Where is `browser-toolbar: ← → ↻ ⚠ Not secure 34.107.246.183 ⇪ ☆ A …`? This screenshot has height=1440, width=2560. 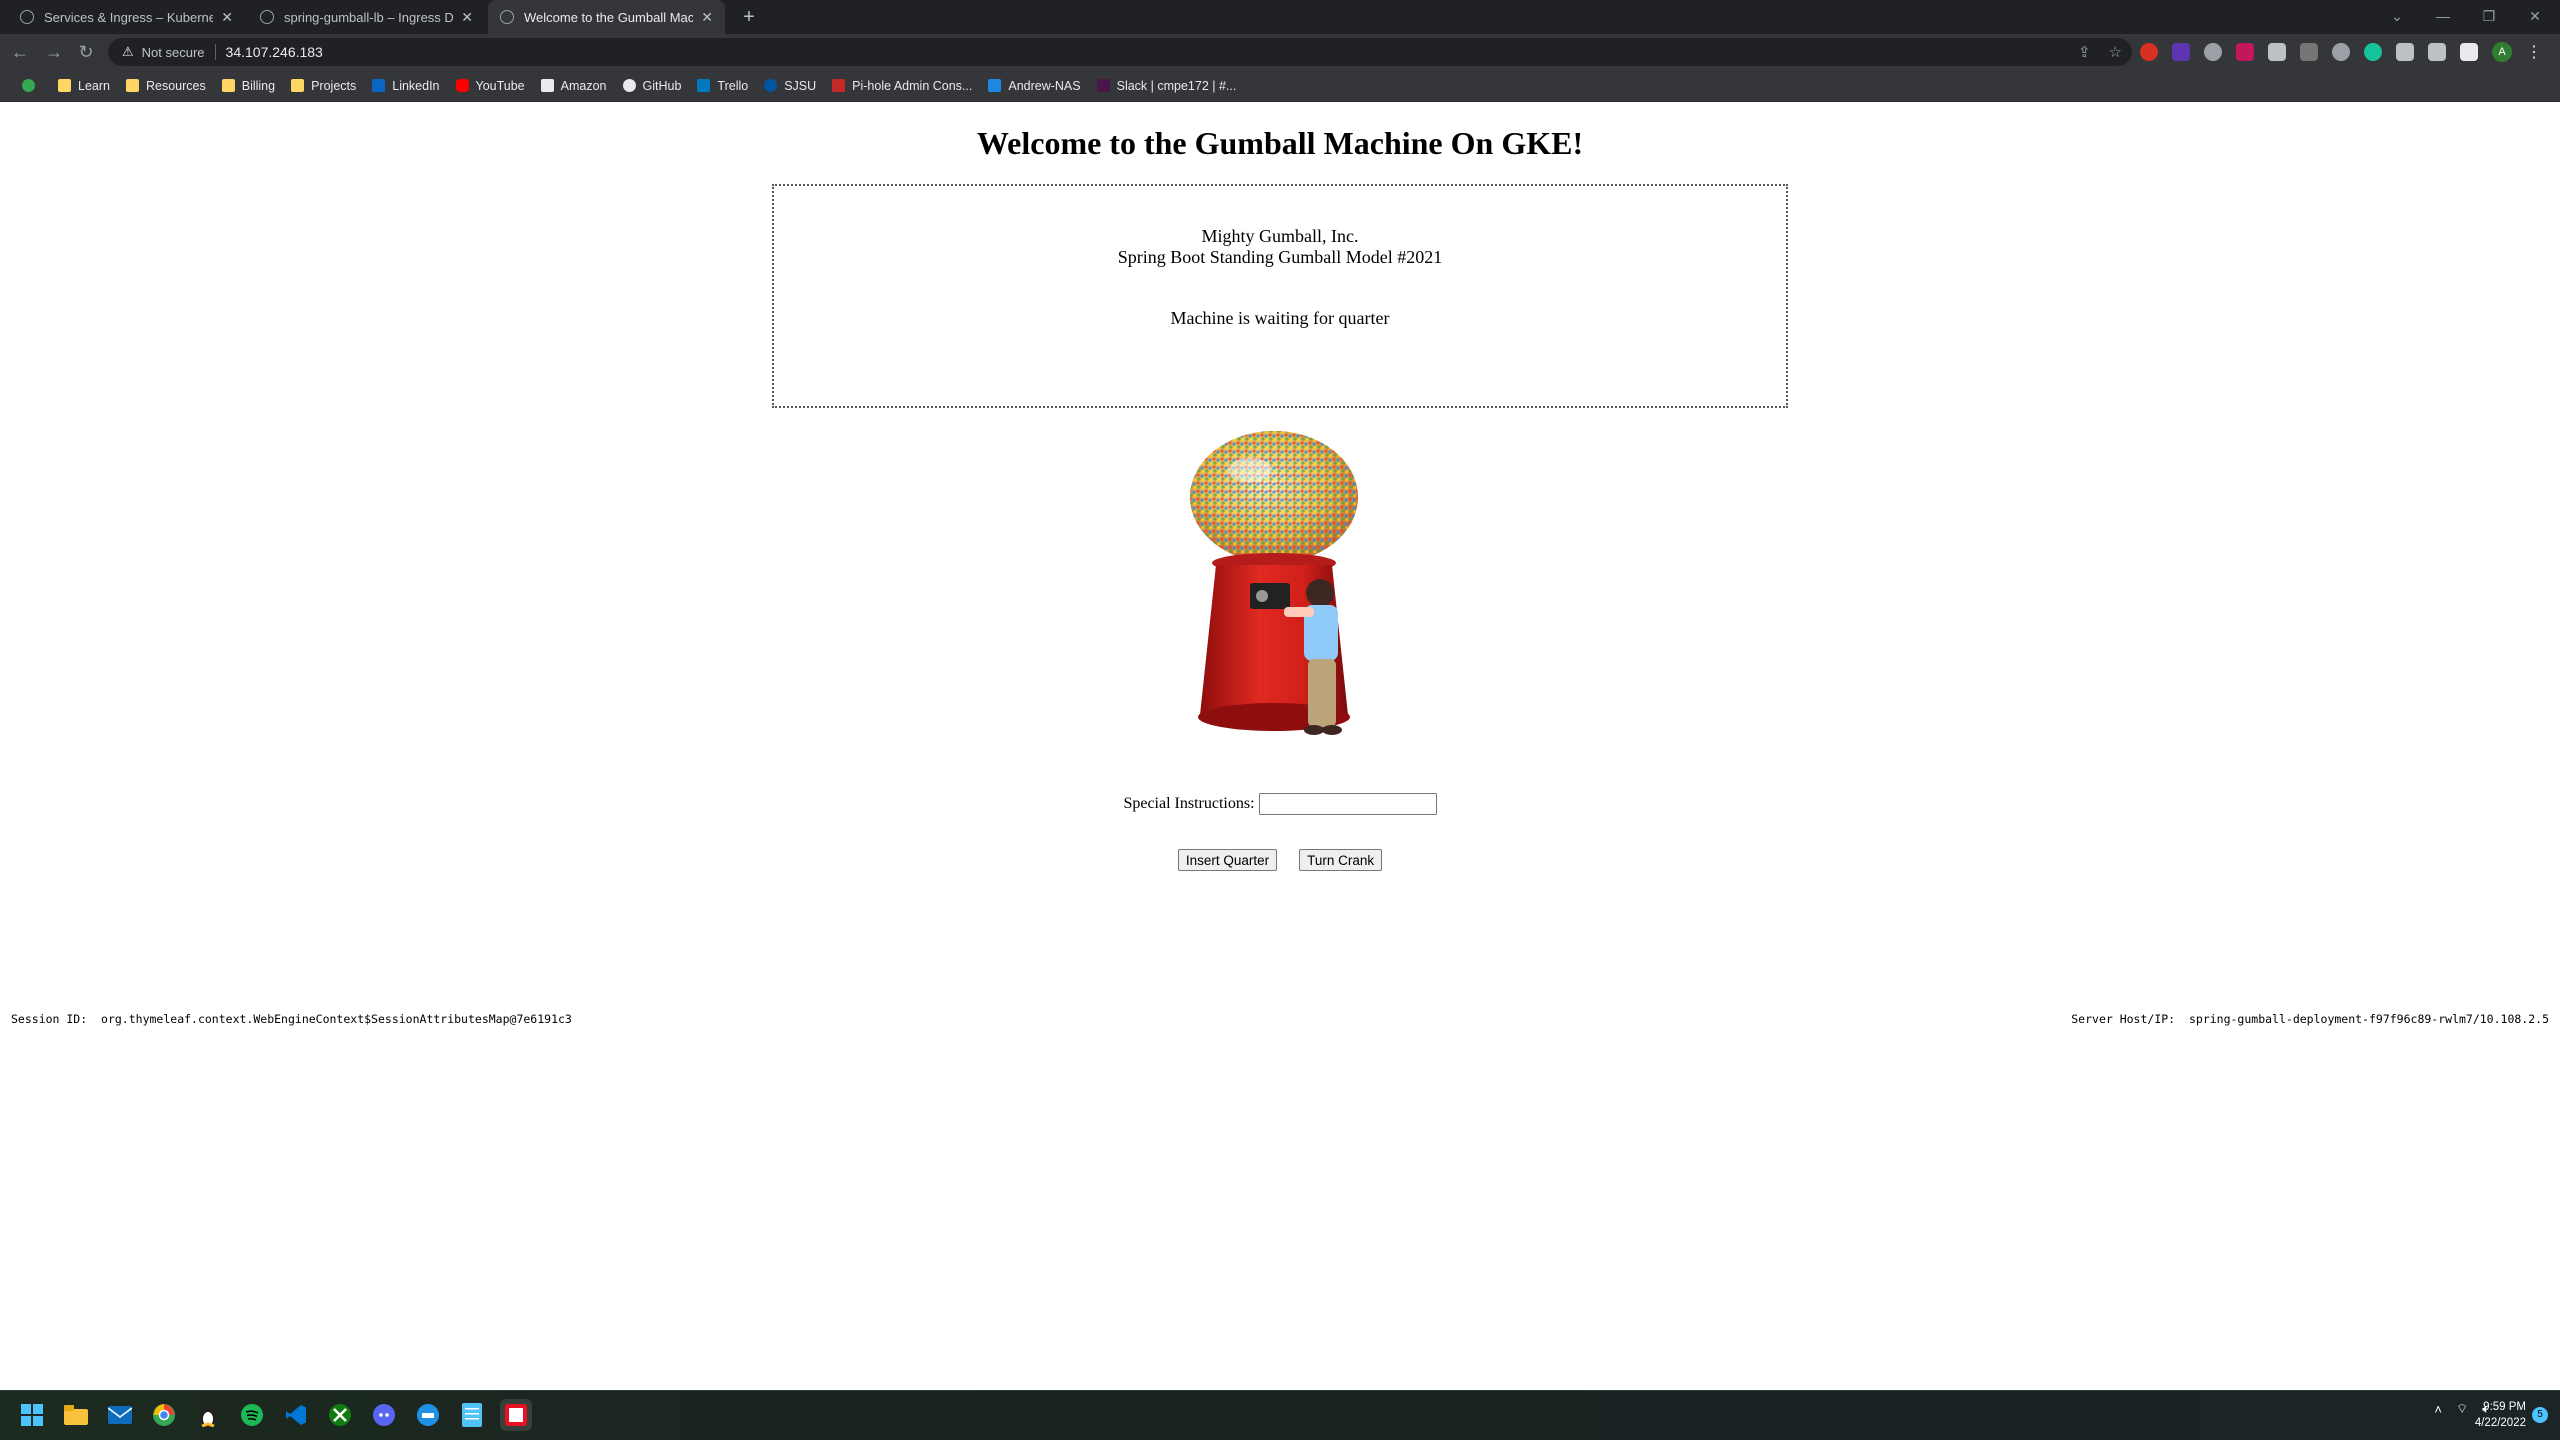
browser-toolbar: ← → ↻ ⚠ Not secure 34.107.246.183 ⇪ ☆ A … is located at coordinates (1280, 52).